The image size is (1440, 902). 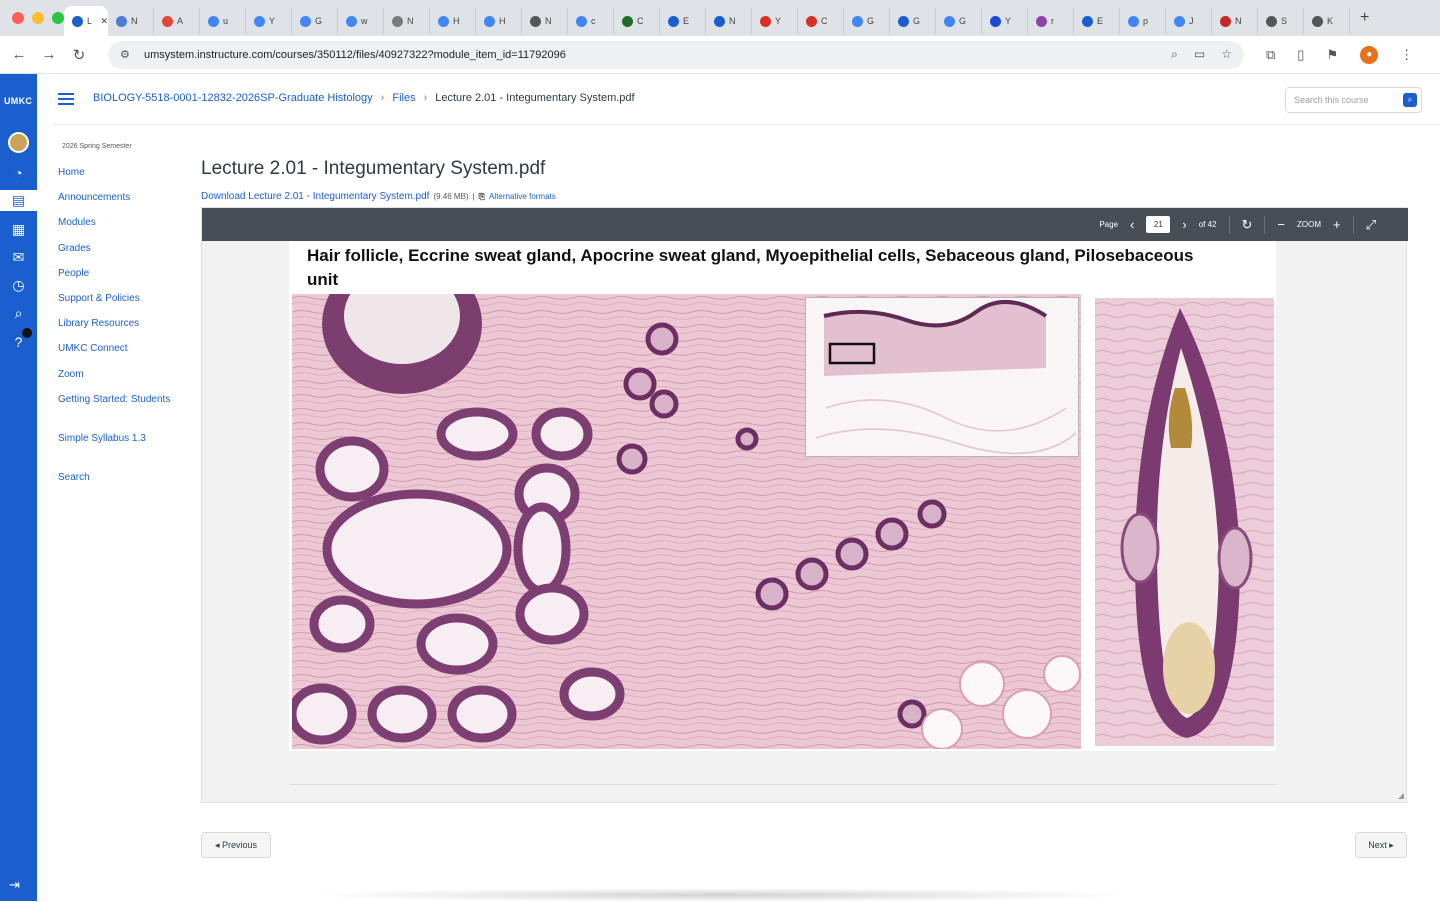 I want to click on browser-tab-active: L ✕, so click(x=86, y=21).